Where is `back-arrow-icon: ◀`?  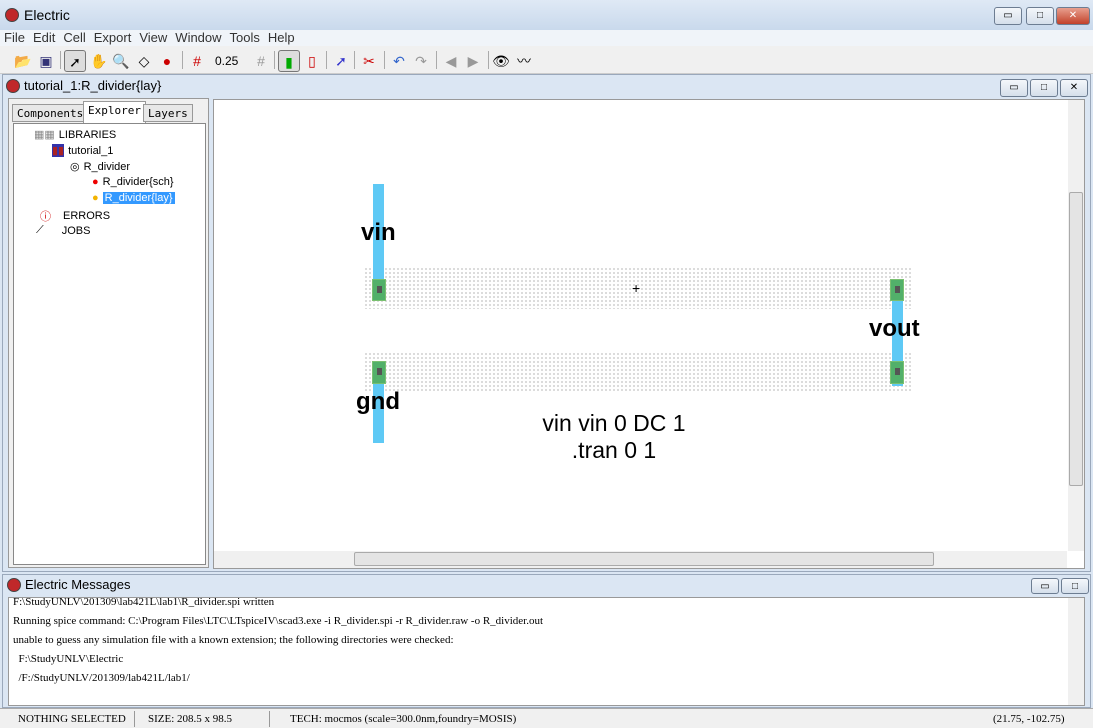
back-arrow-icon: ◀ is located at coordinates (451, 61).